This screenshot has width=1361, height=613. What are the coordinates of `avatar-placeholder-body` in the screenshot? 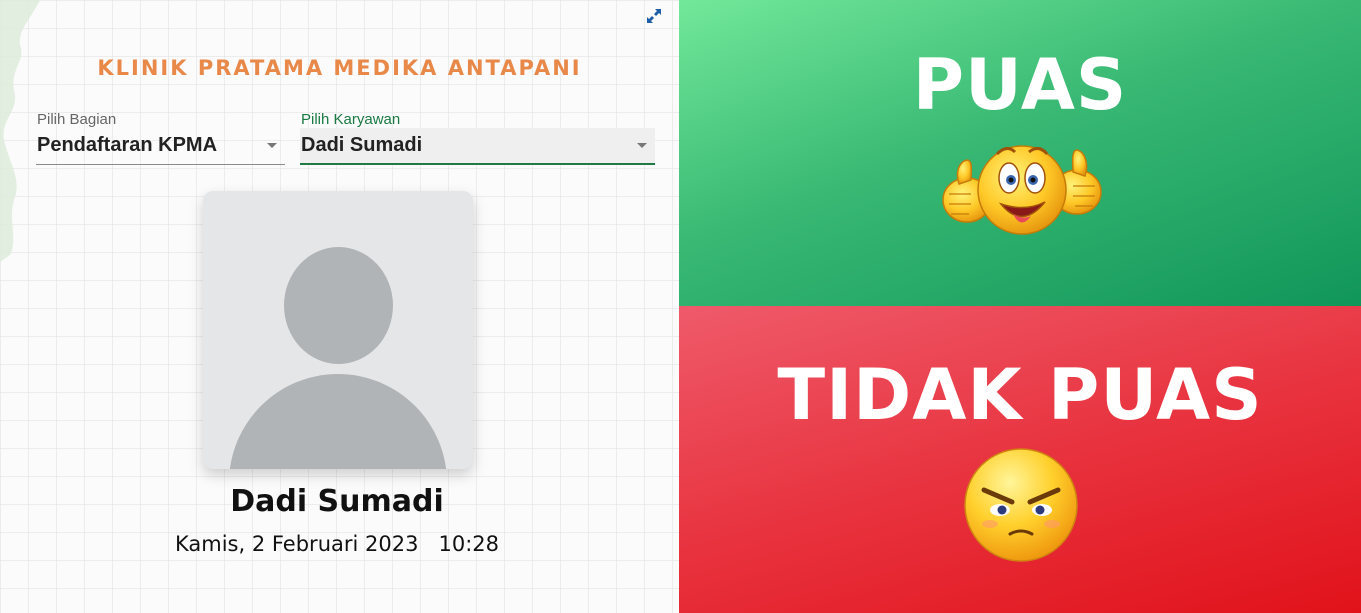 It's located at (338, 421).